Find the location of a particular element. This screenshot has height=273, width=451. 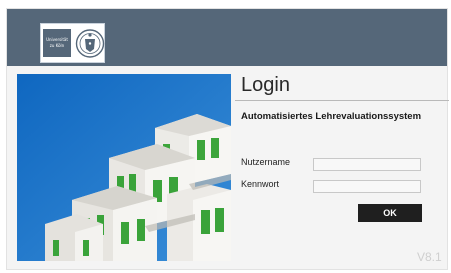

password-input is located at coordinates (367, 186).